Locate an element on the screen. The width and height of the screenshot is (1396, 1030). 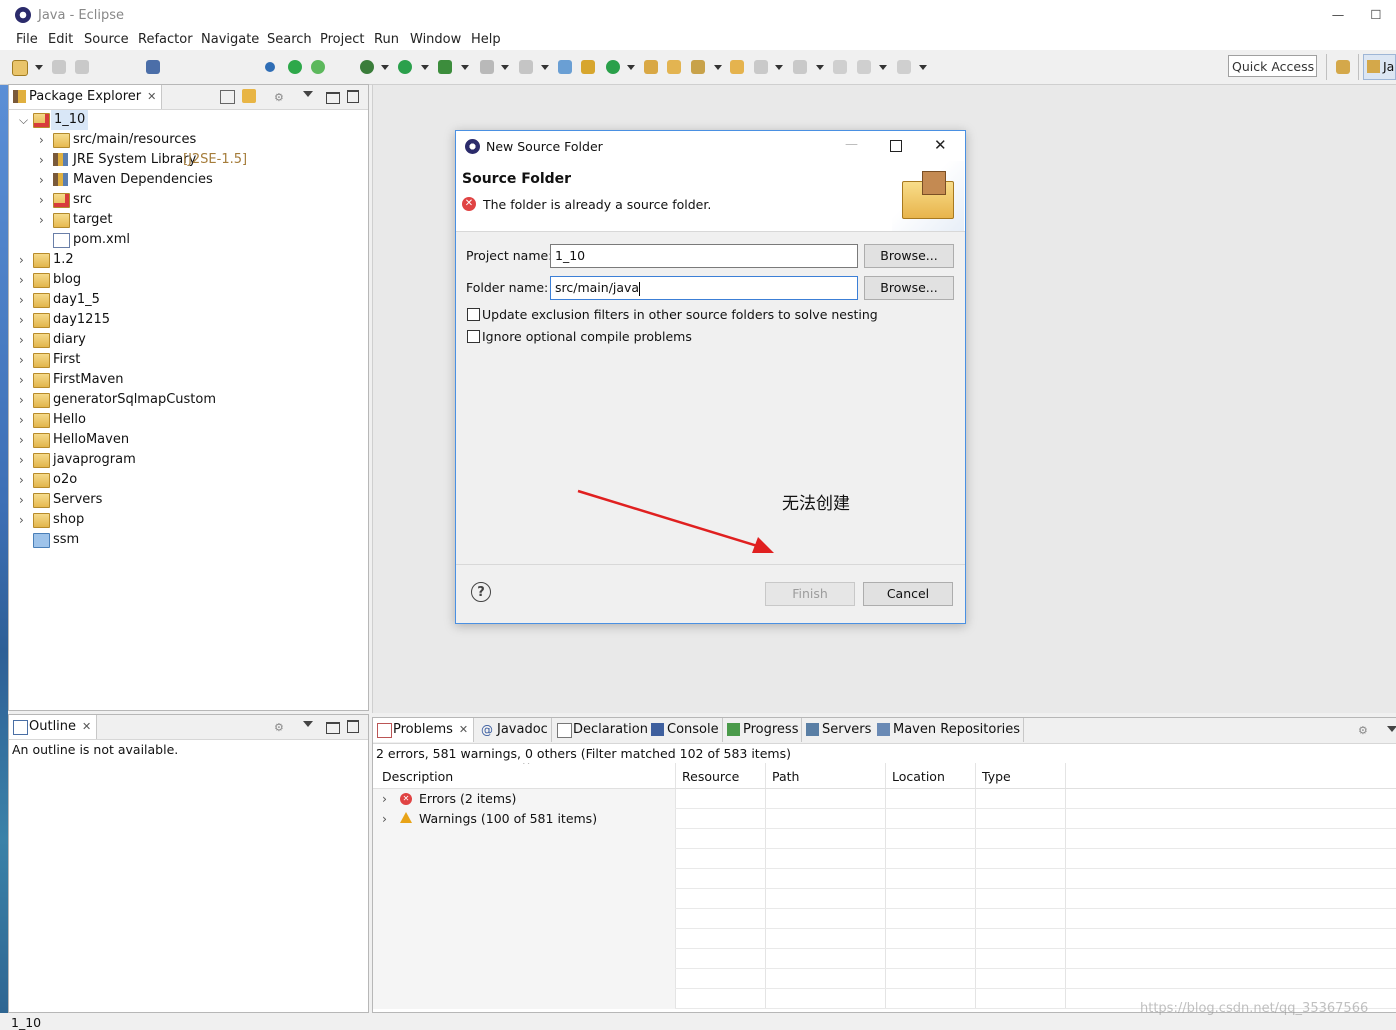
dialog-maximize-button is located at coordinates (896, 146).